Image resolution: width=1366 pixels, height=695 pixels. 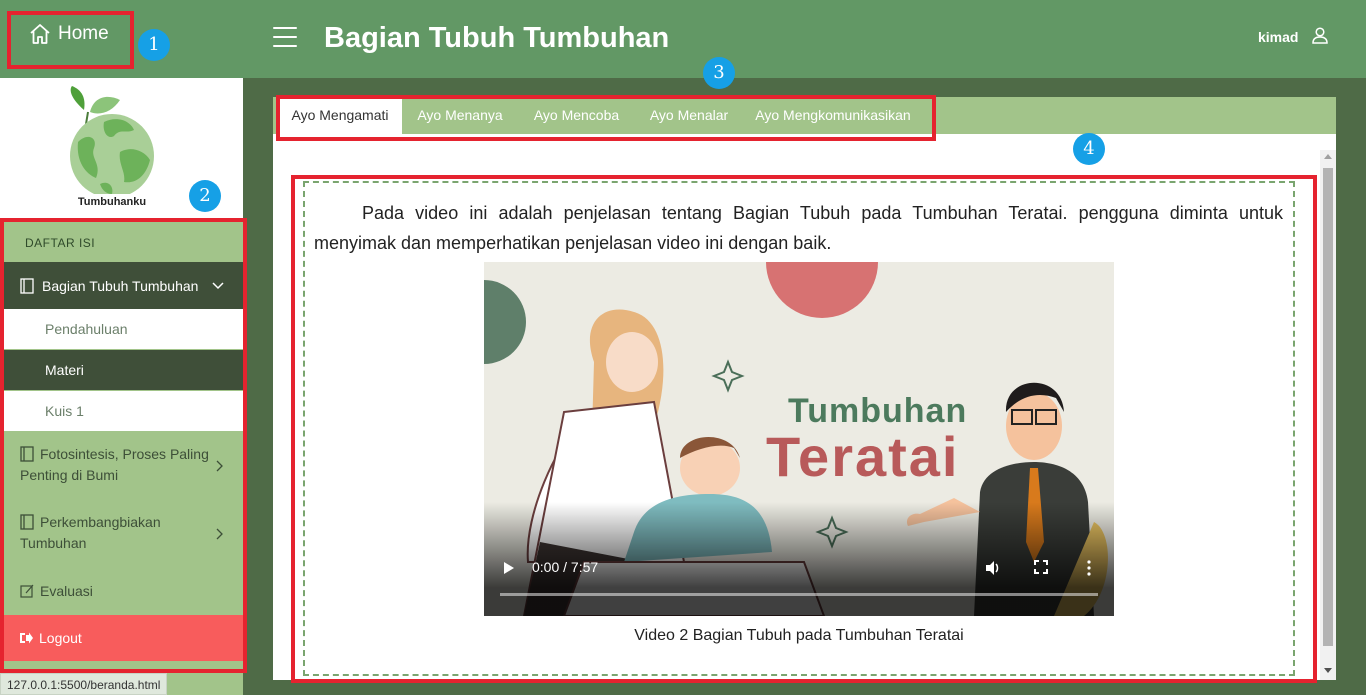 What do you see at coordinates (719, 73) in the screenshot?
I see `annotation-badge-3: 3` at bounding box center [719, 73].